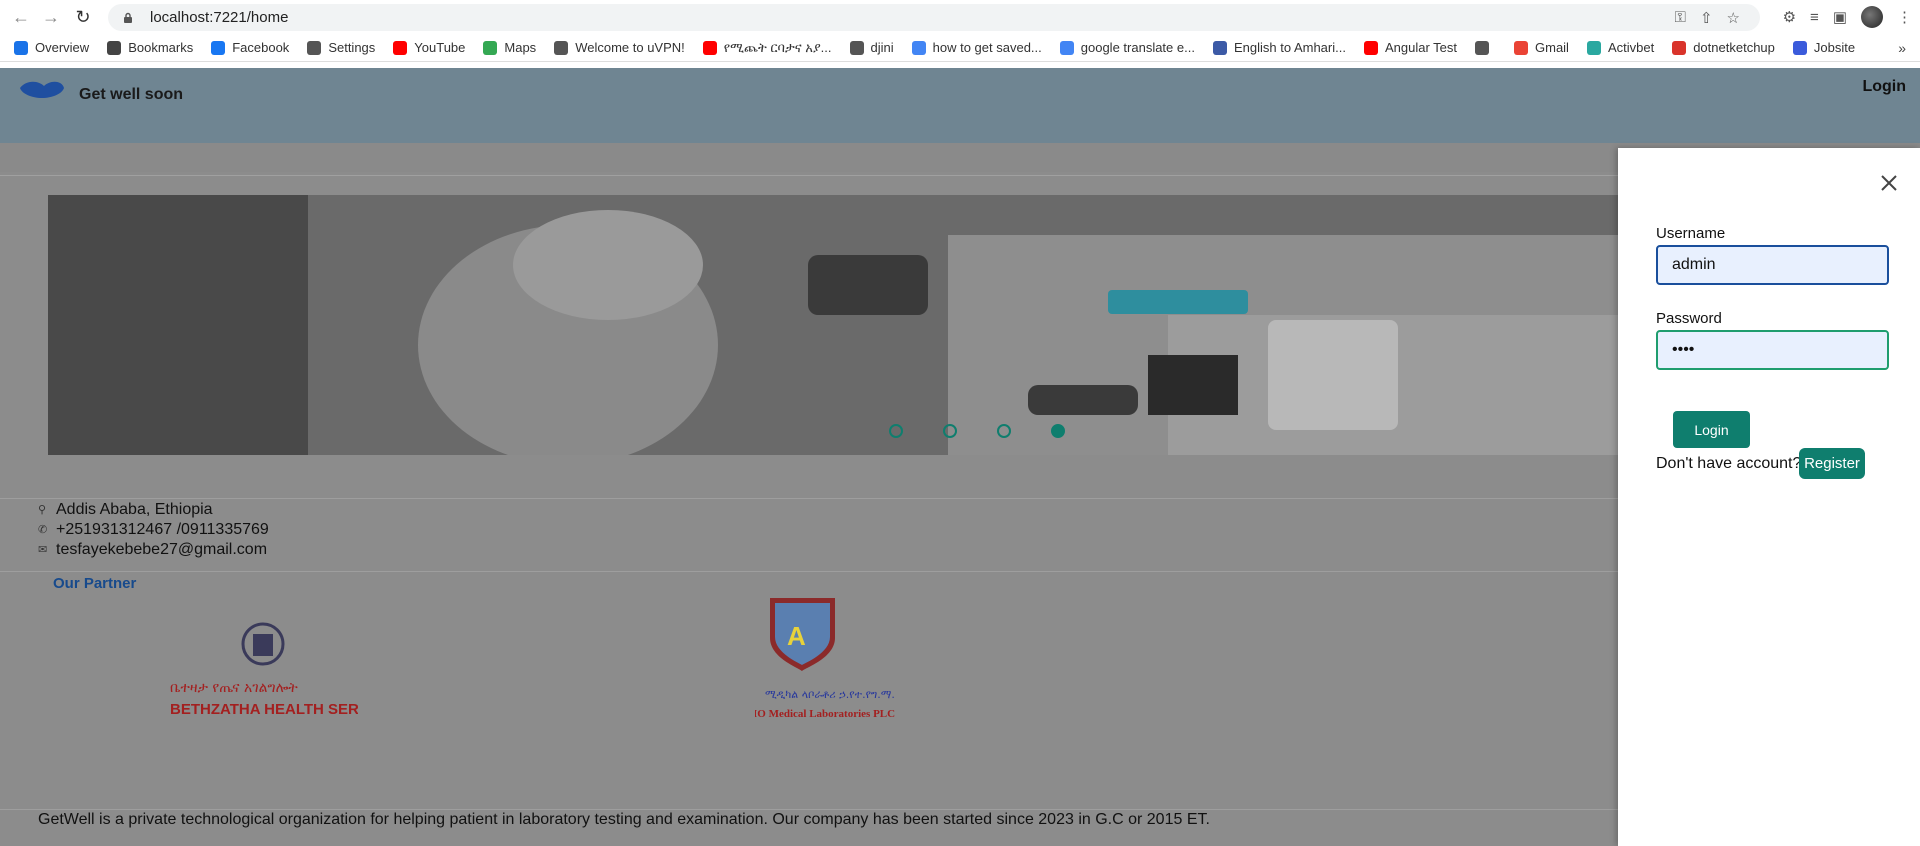 This screenshot has width=1920, height=846. What do you see at coordinates (520, 47) in the screenshot?
I see `bookmark-label: Maps` at bounding box center [520, 47].